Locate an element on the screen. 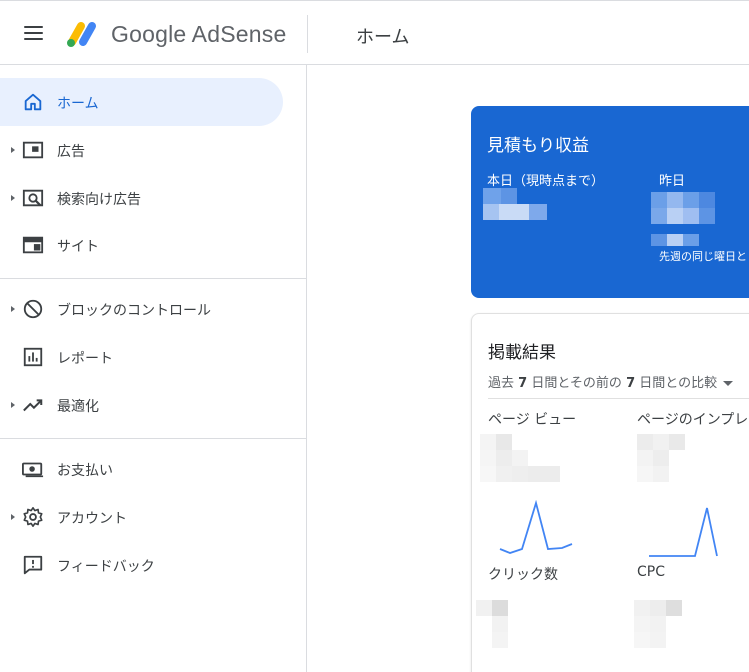  sidebar-item-label: ブロックのコントロール is located at coordinates (134, 311).